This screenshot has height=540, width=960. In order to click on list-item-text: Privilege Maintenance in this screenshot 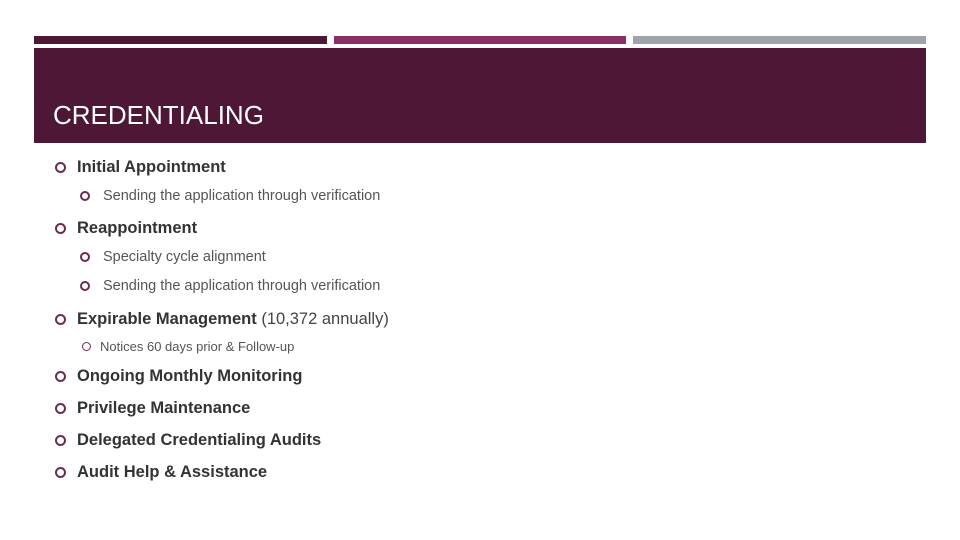, I will do `click(164, 408)`.